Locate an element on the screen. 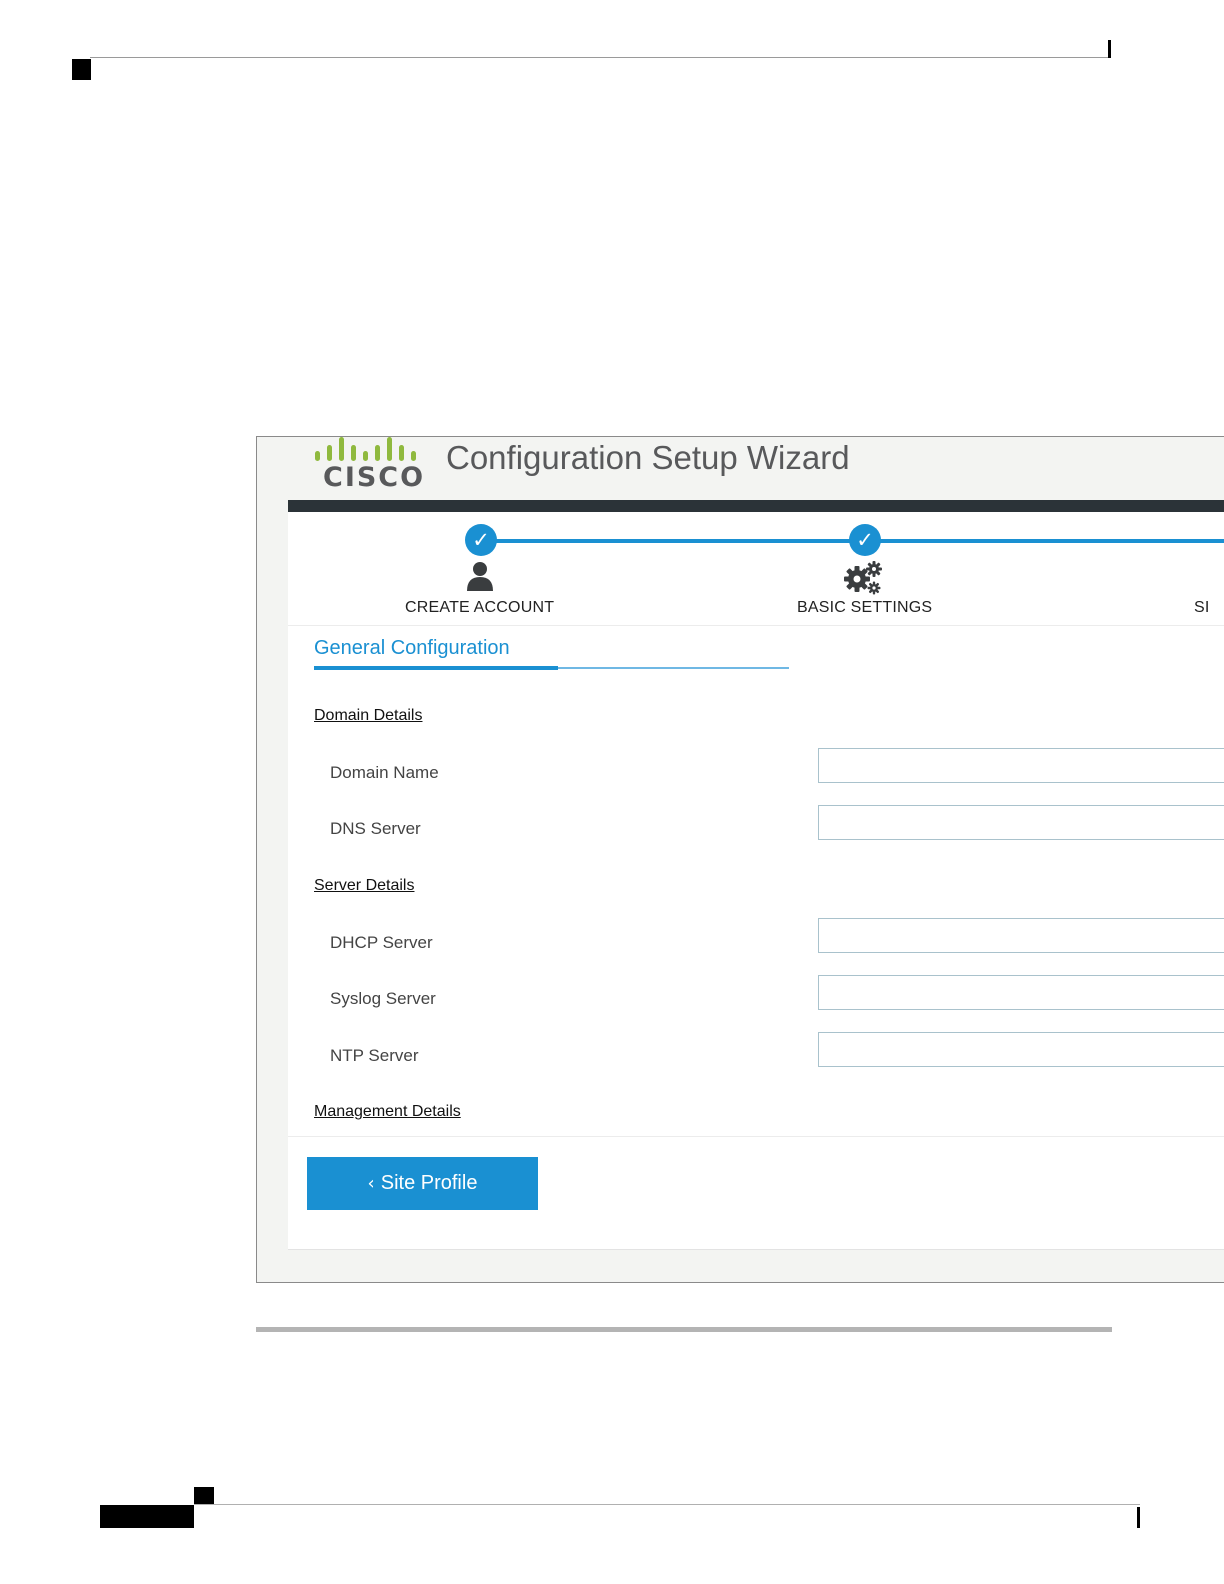 The image size is (1224, 1584). page-footer-tick is located at coordinates (1138, 1517).